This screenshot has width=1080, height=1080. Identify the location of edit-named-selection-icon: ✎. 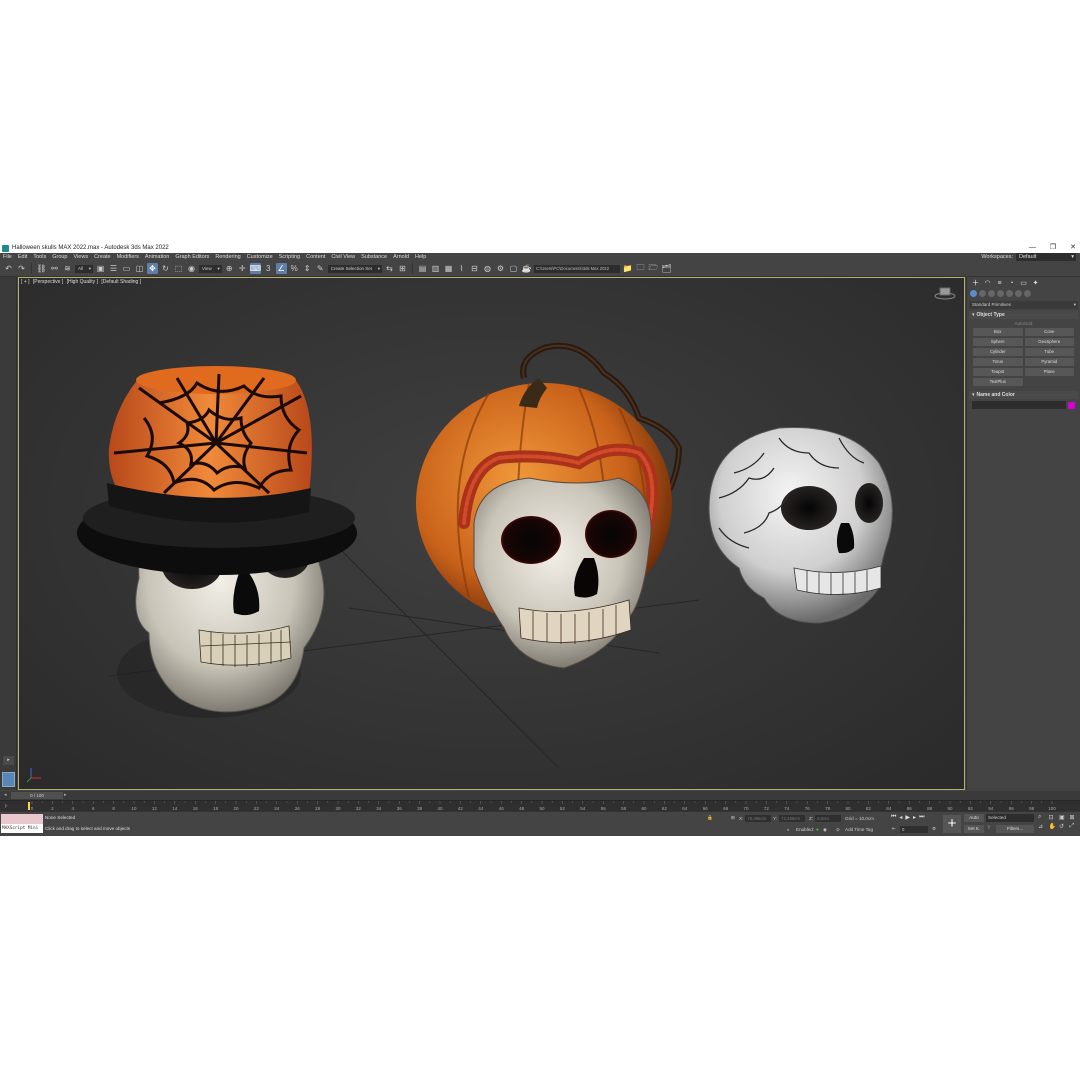
(320, 268).